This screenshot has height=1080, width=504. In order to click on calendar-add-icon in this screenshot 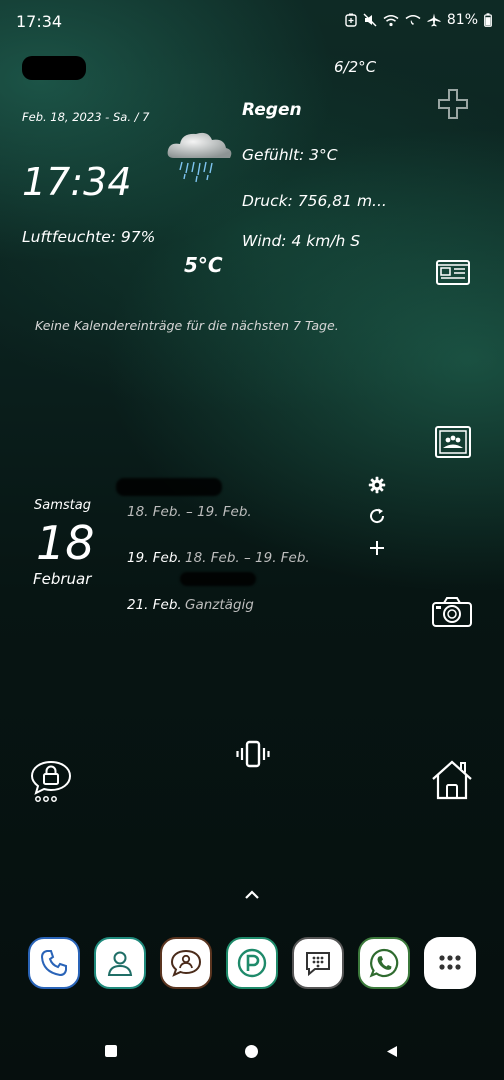, I will do `click(377, 548)`.